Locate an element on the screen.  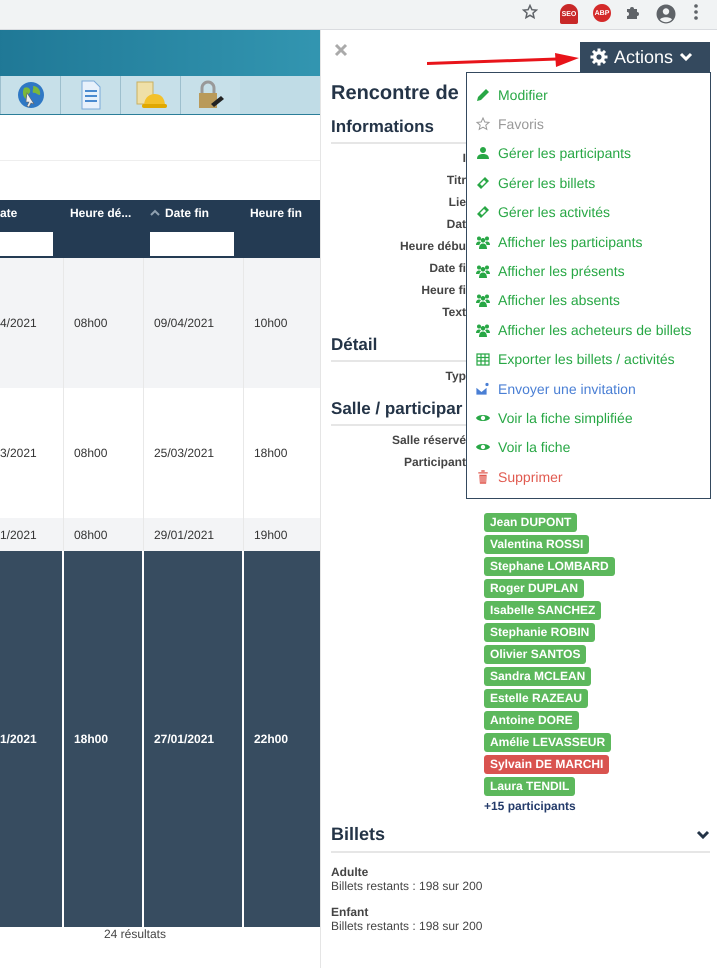
menu-item: Voir la fiche simplifiée is located at coordinates (588, 418).